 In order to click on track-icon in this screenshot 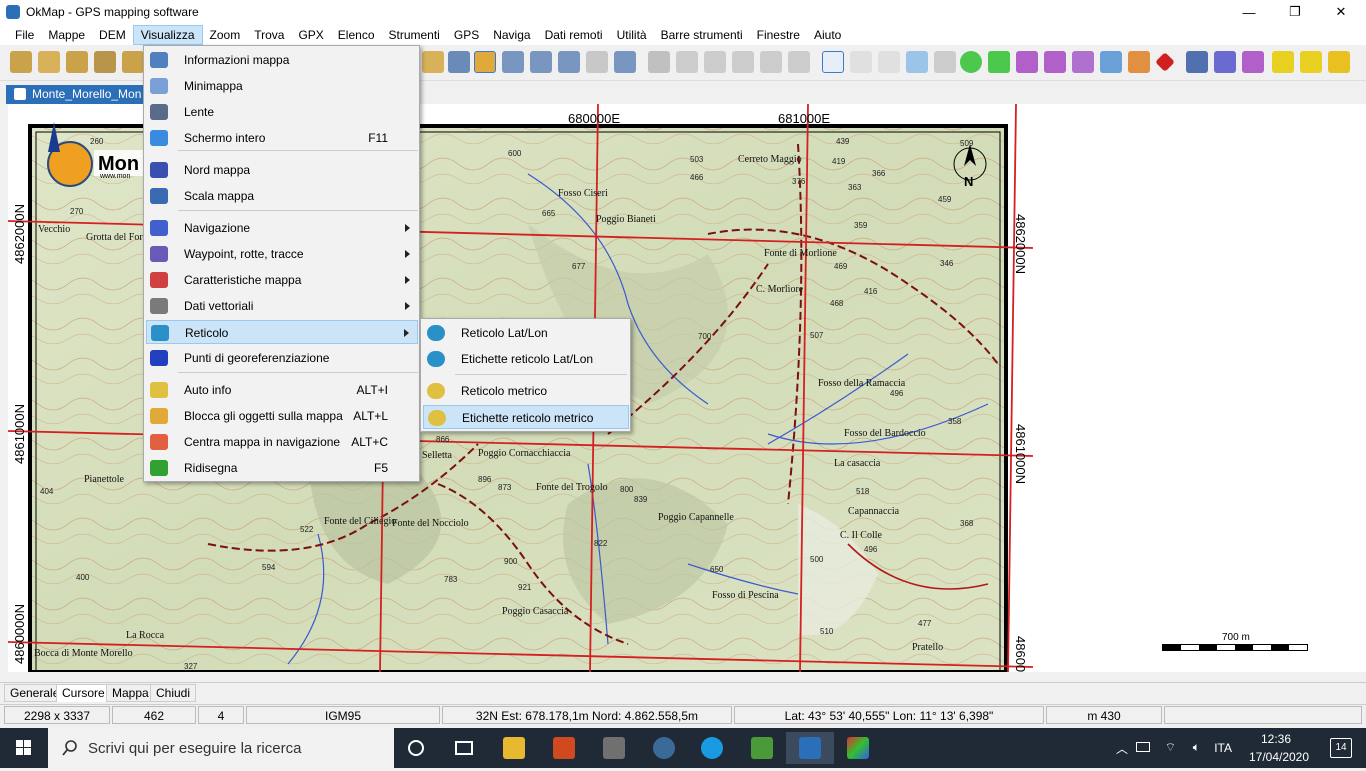, I will do `click(1055, 62)`.